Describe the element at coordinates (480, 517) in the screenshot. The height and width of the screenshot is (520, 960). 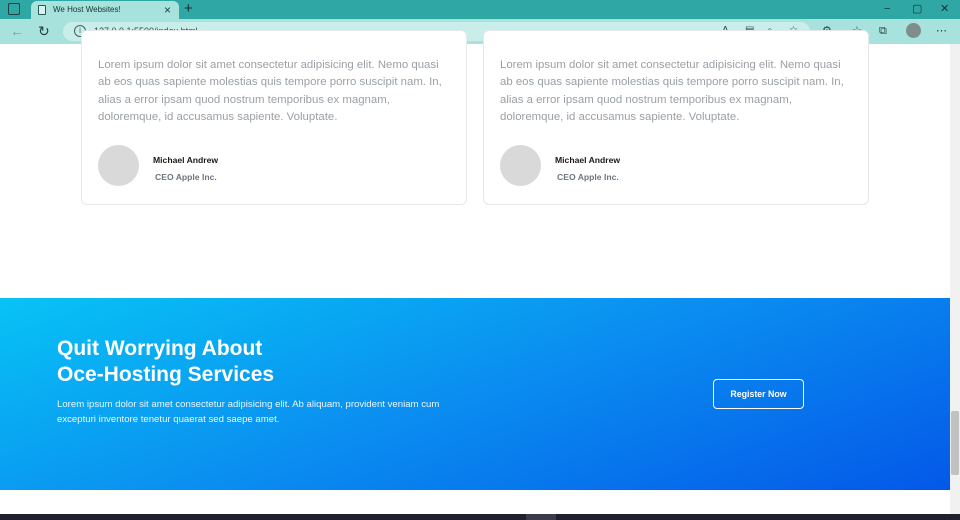
I see `os-taskbar` at that location.